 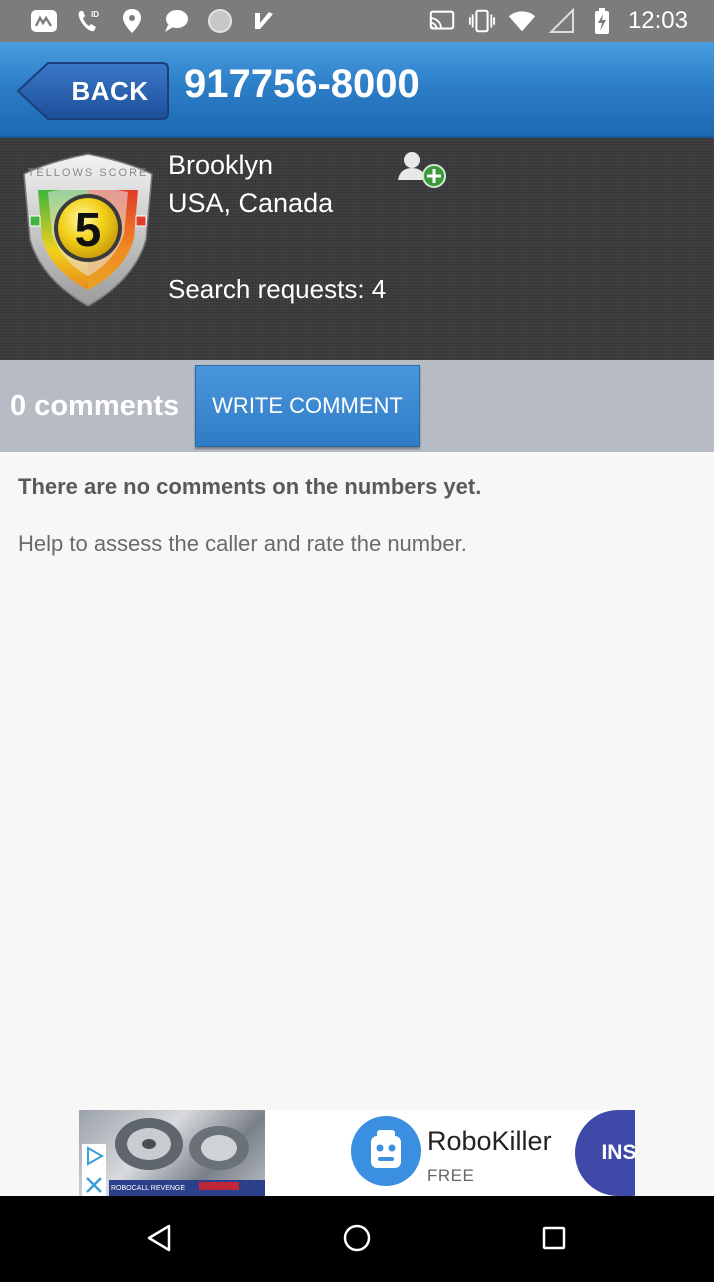 What do you see at coordinates (482, 21) in the screenshot?
I see `vibrate-icon` at bounding box center [482, 21].